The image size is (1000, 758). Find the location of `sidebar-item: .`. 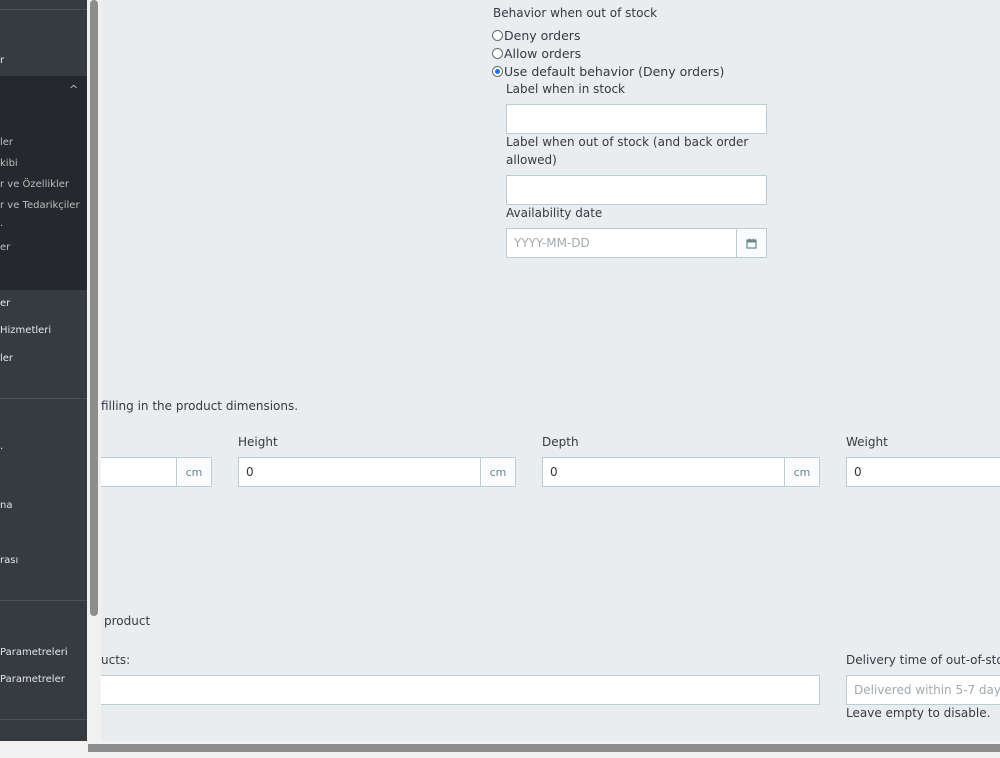

sidebar-item: . is located at coordinates (1, 446).